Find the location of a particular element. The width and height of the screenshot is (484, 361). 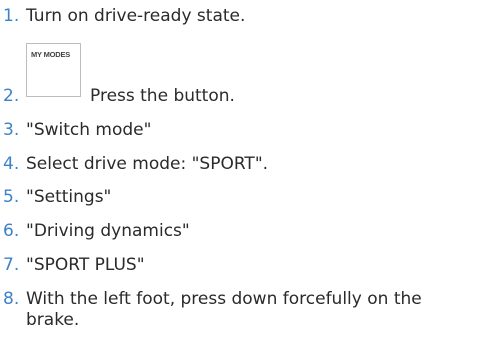

step-text: Turn on drive-ready state. is located at coordinates (136, 16).